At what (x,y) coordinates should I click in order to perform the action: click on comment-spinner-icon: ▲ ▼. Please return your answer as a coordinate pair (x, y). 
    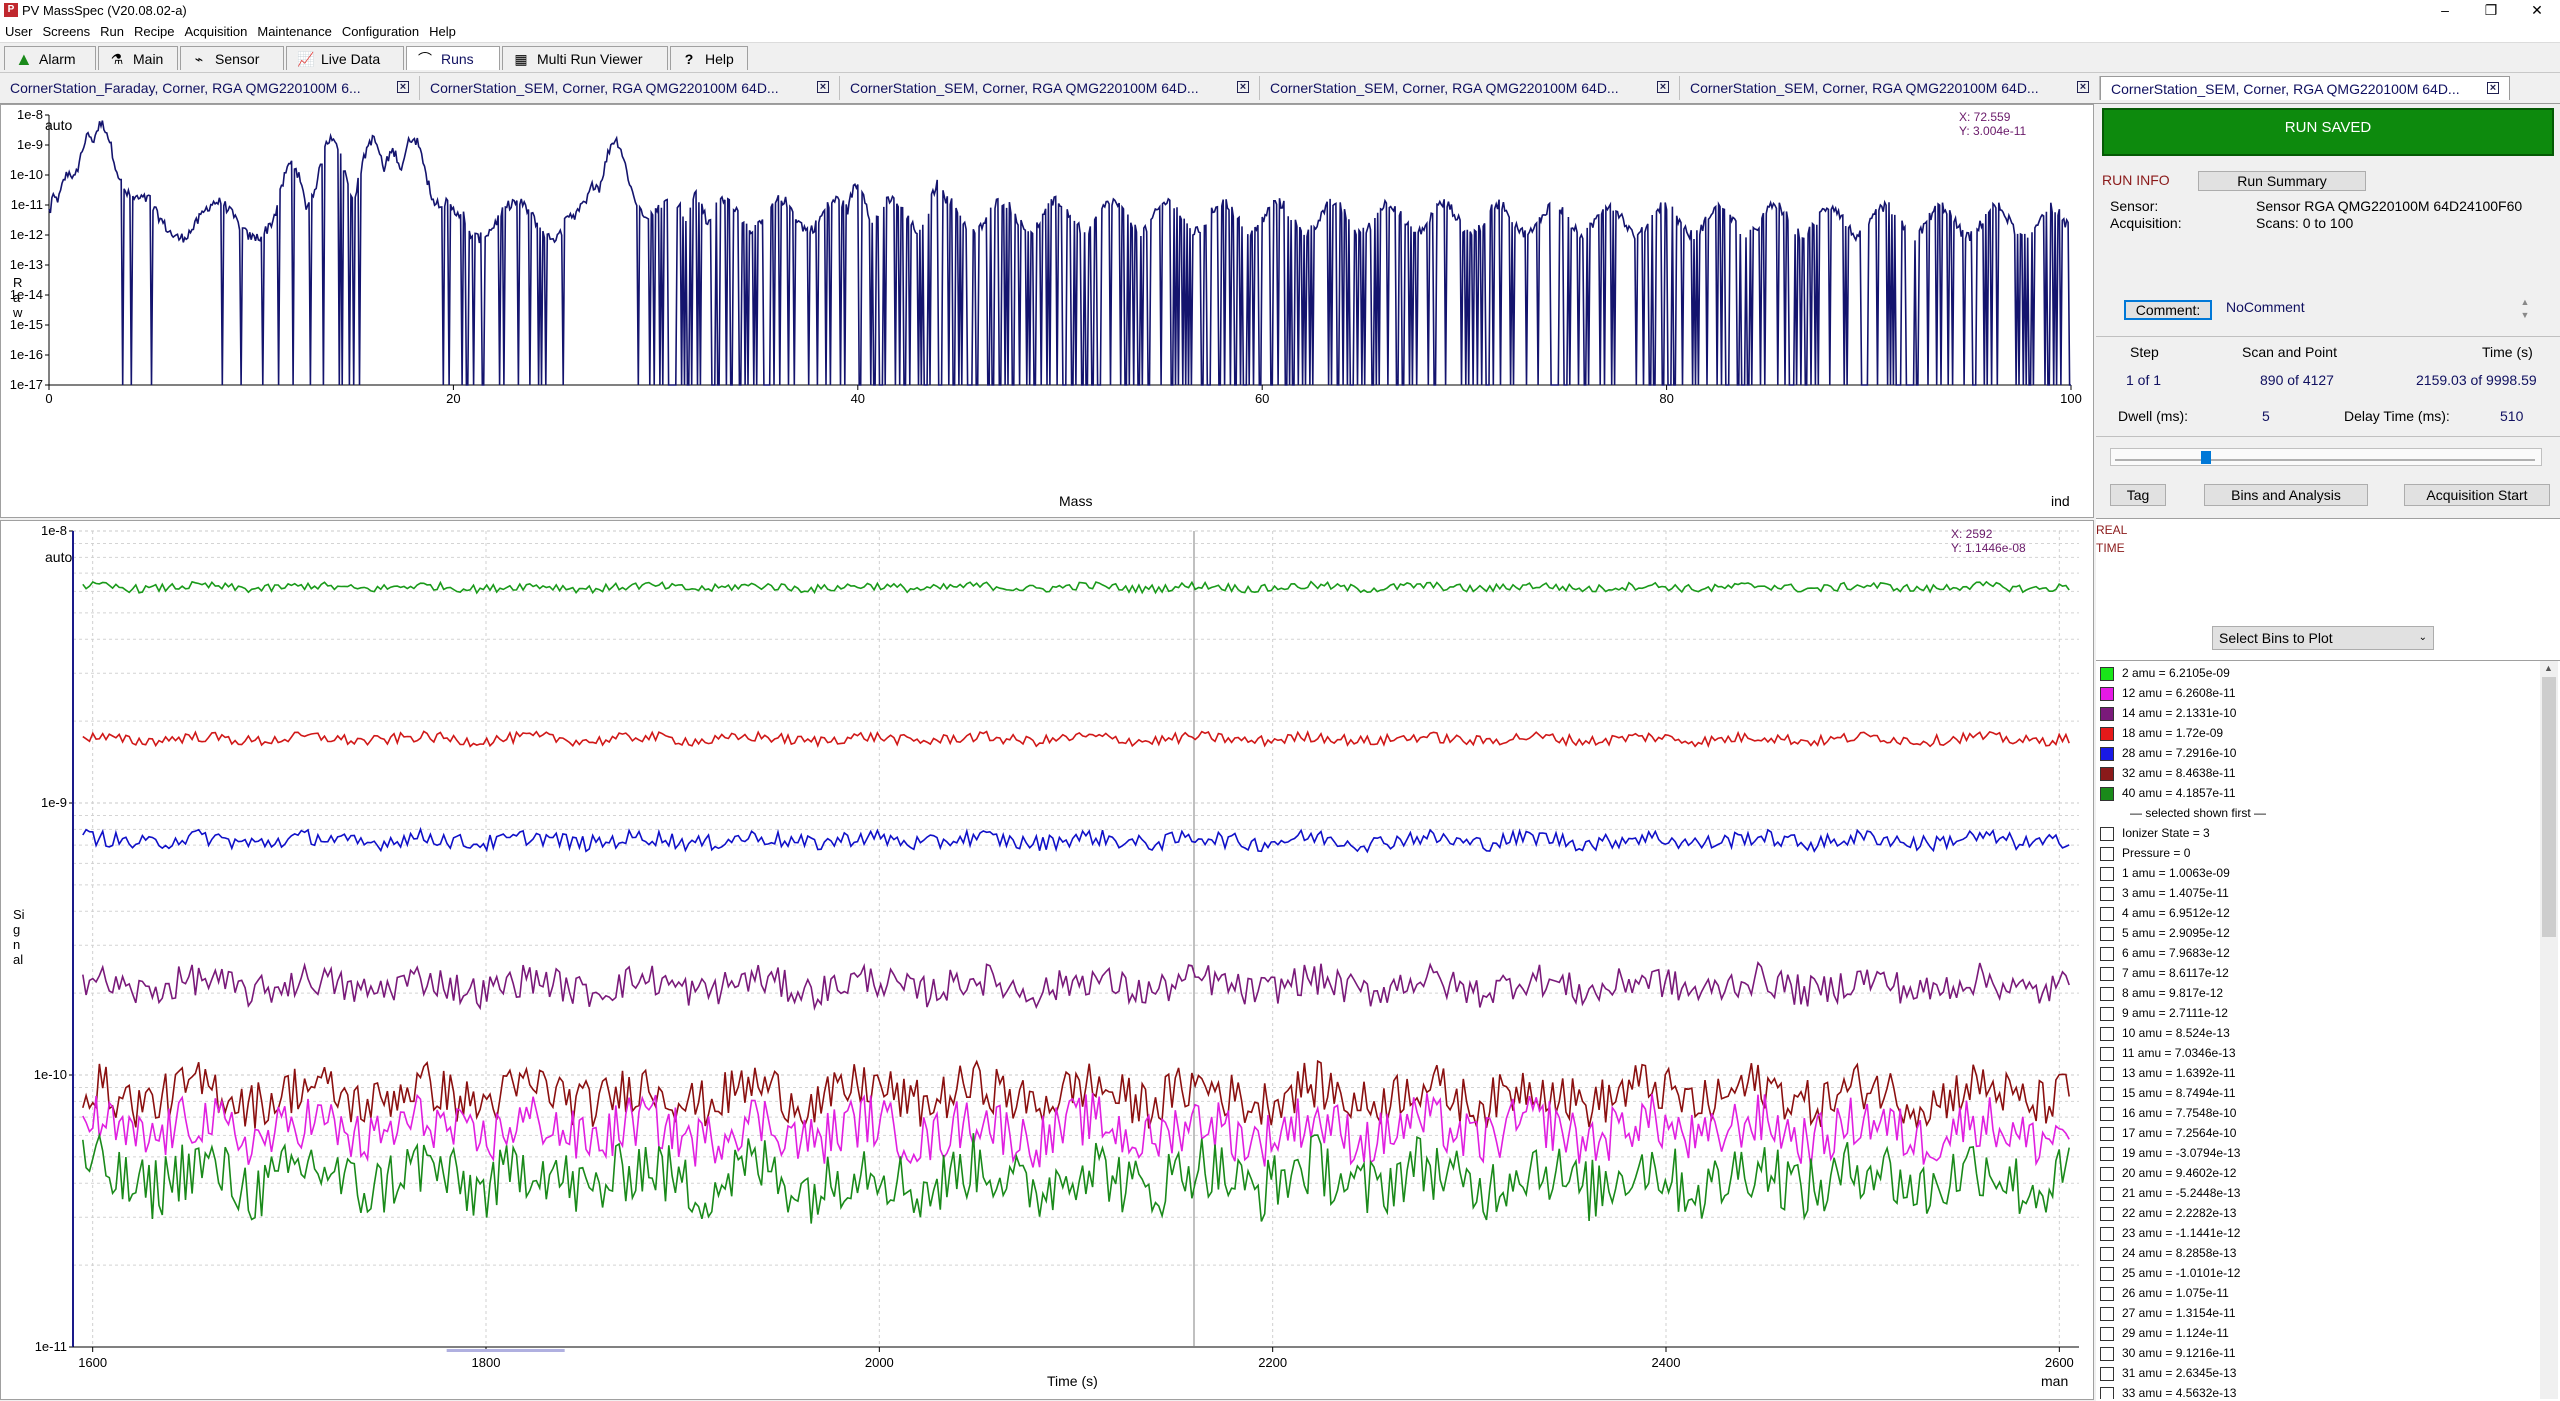
    Looking at the image, I should click on (2525, 310).